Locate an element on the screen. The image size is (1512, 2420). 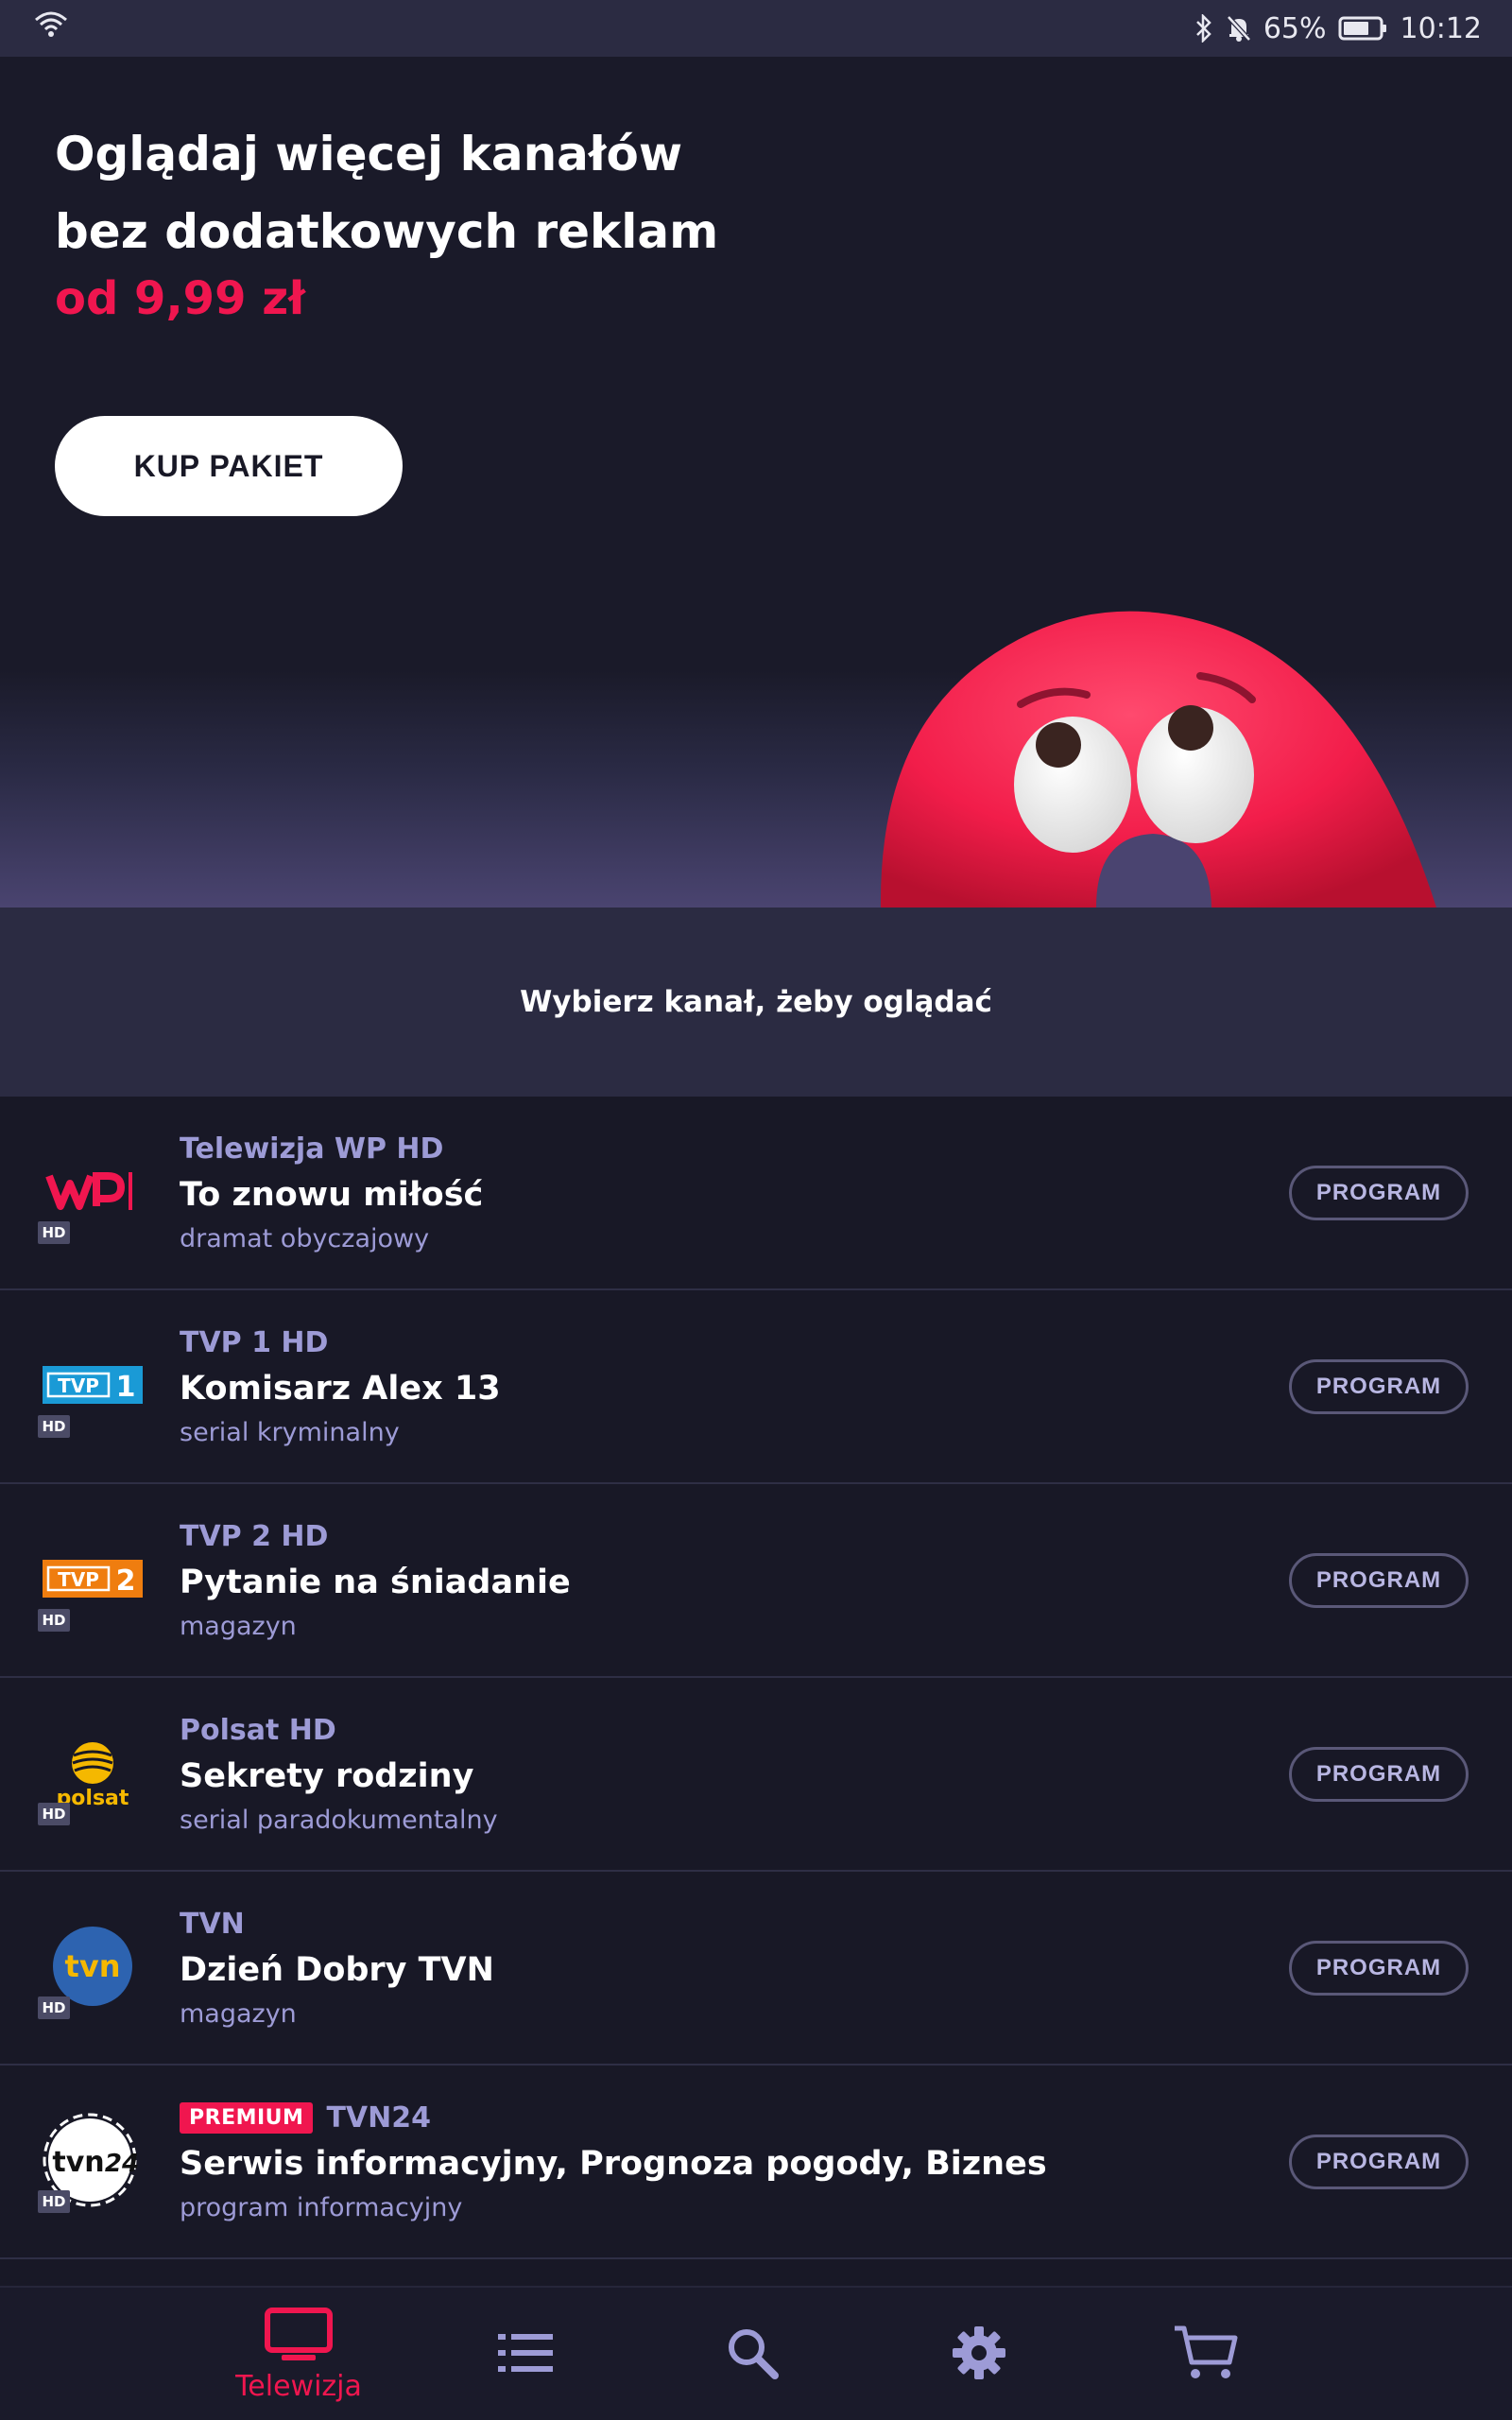
svg-text: 1 is located at coordinates (125, 1388).